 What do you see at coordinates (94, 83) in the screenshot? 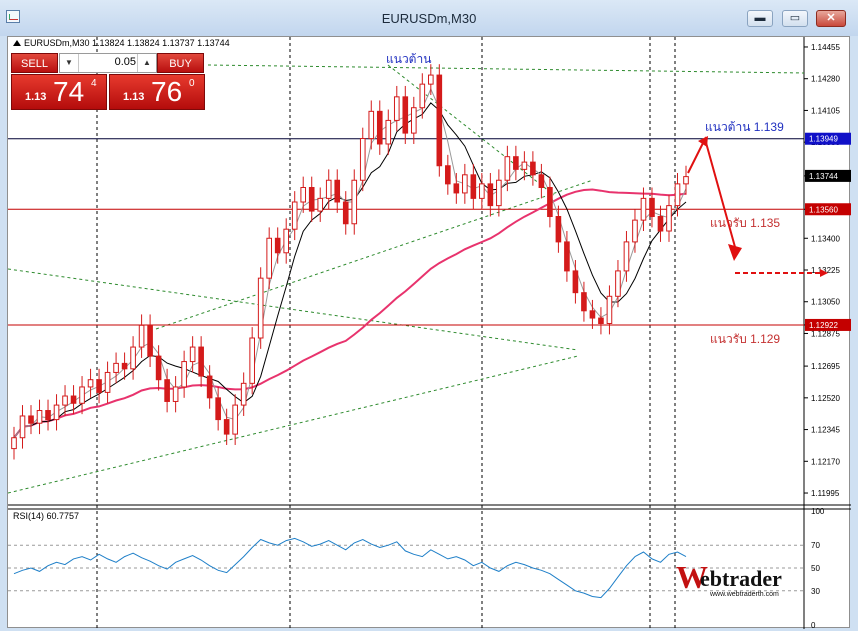
I see `sell-price-pip: 4` at bounding box center [94, 83].